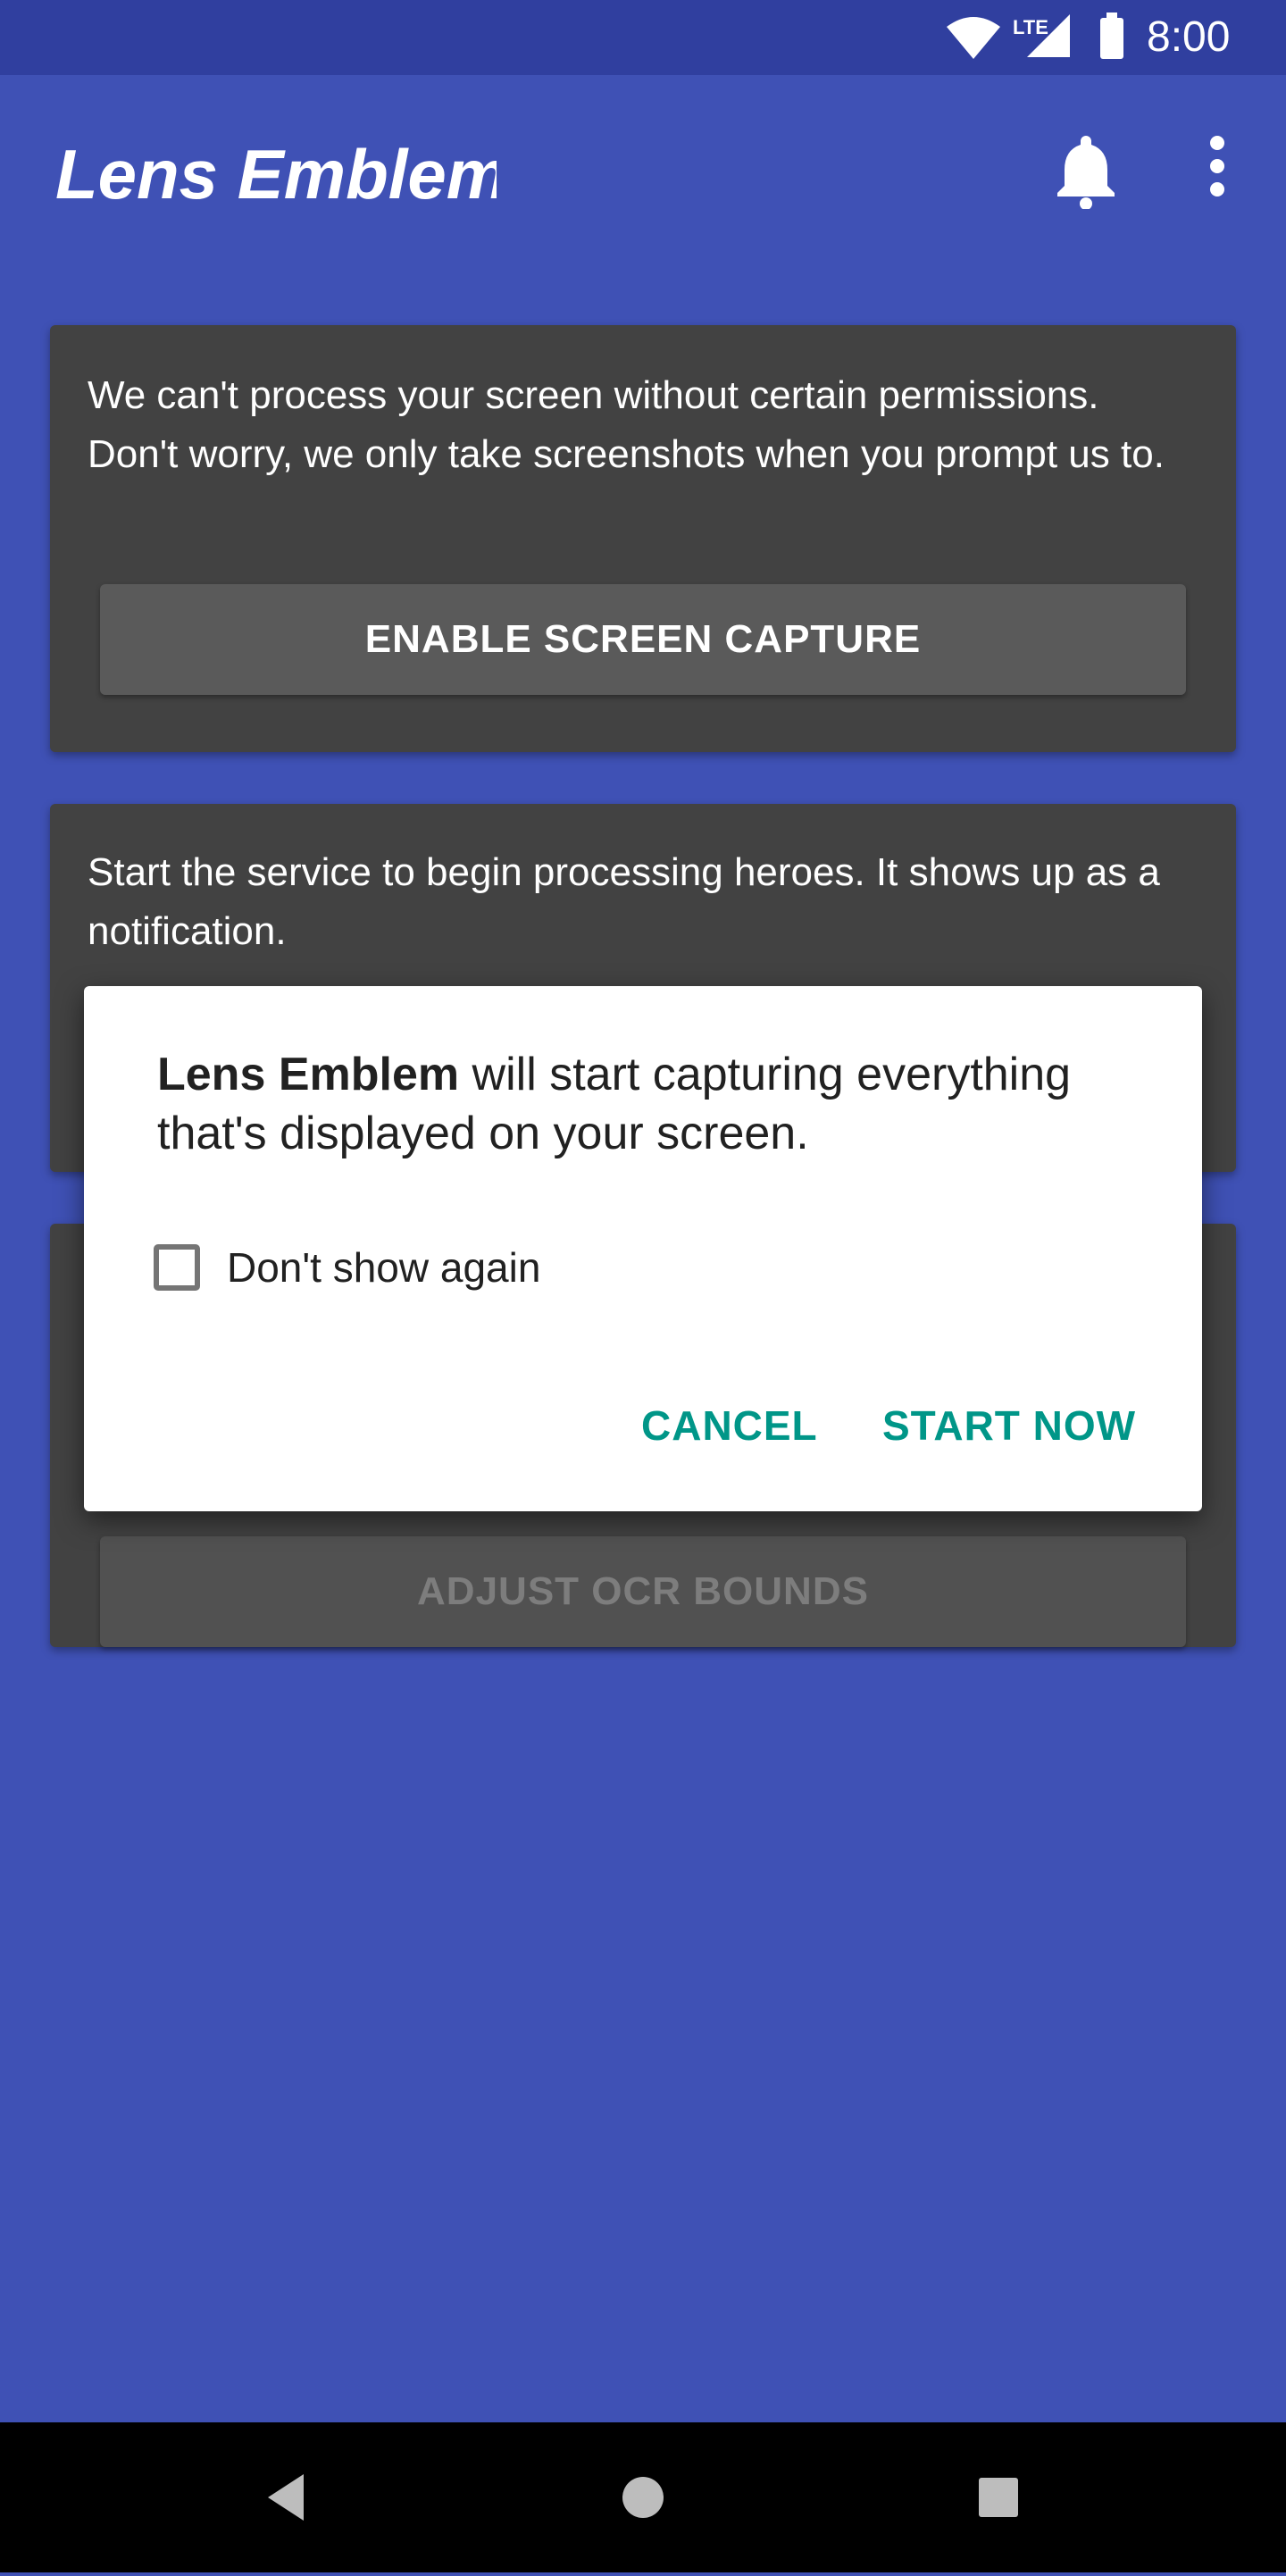 The image size is (1286, 2576). I want to click on app-title: Lens Emblem, so click(276, 174).